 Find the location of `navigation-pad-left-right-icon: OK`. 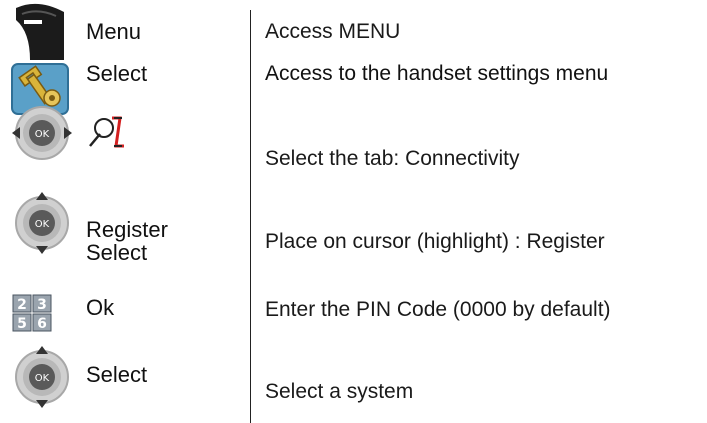

navigation-pad-left-right-icon: OK is located at coordinates (41, 132).